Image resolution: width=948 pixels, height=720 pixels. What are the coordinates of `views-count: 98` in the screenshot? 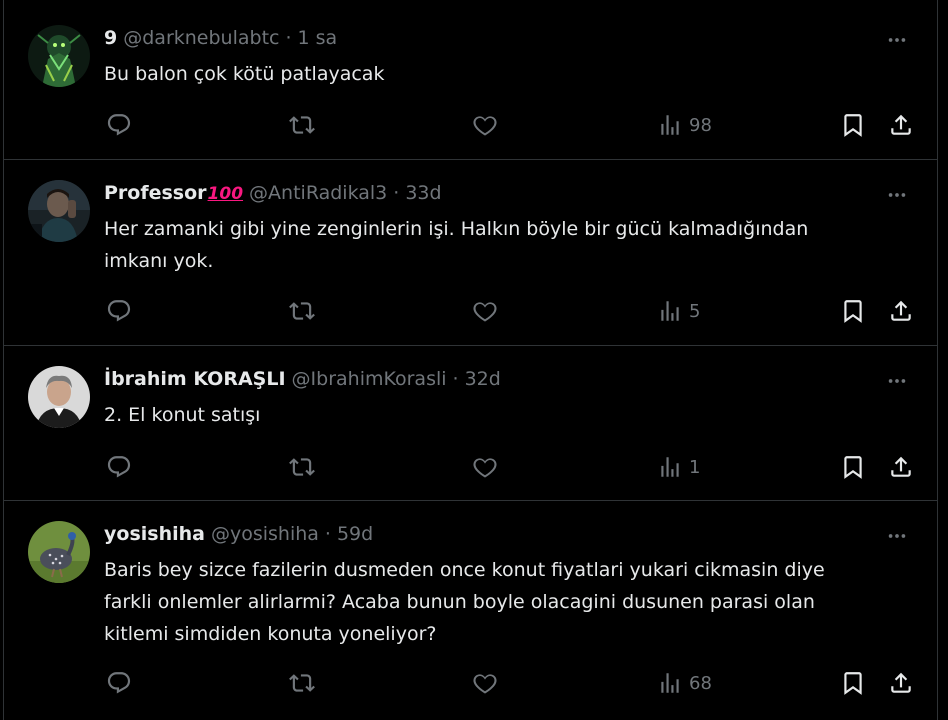 It's located at (700, 125).